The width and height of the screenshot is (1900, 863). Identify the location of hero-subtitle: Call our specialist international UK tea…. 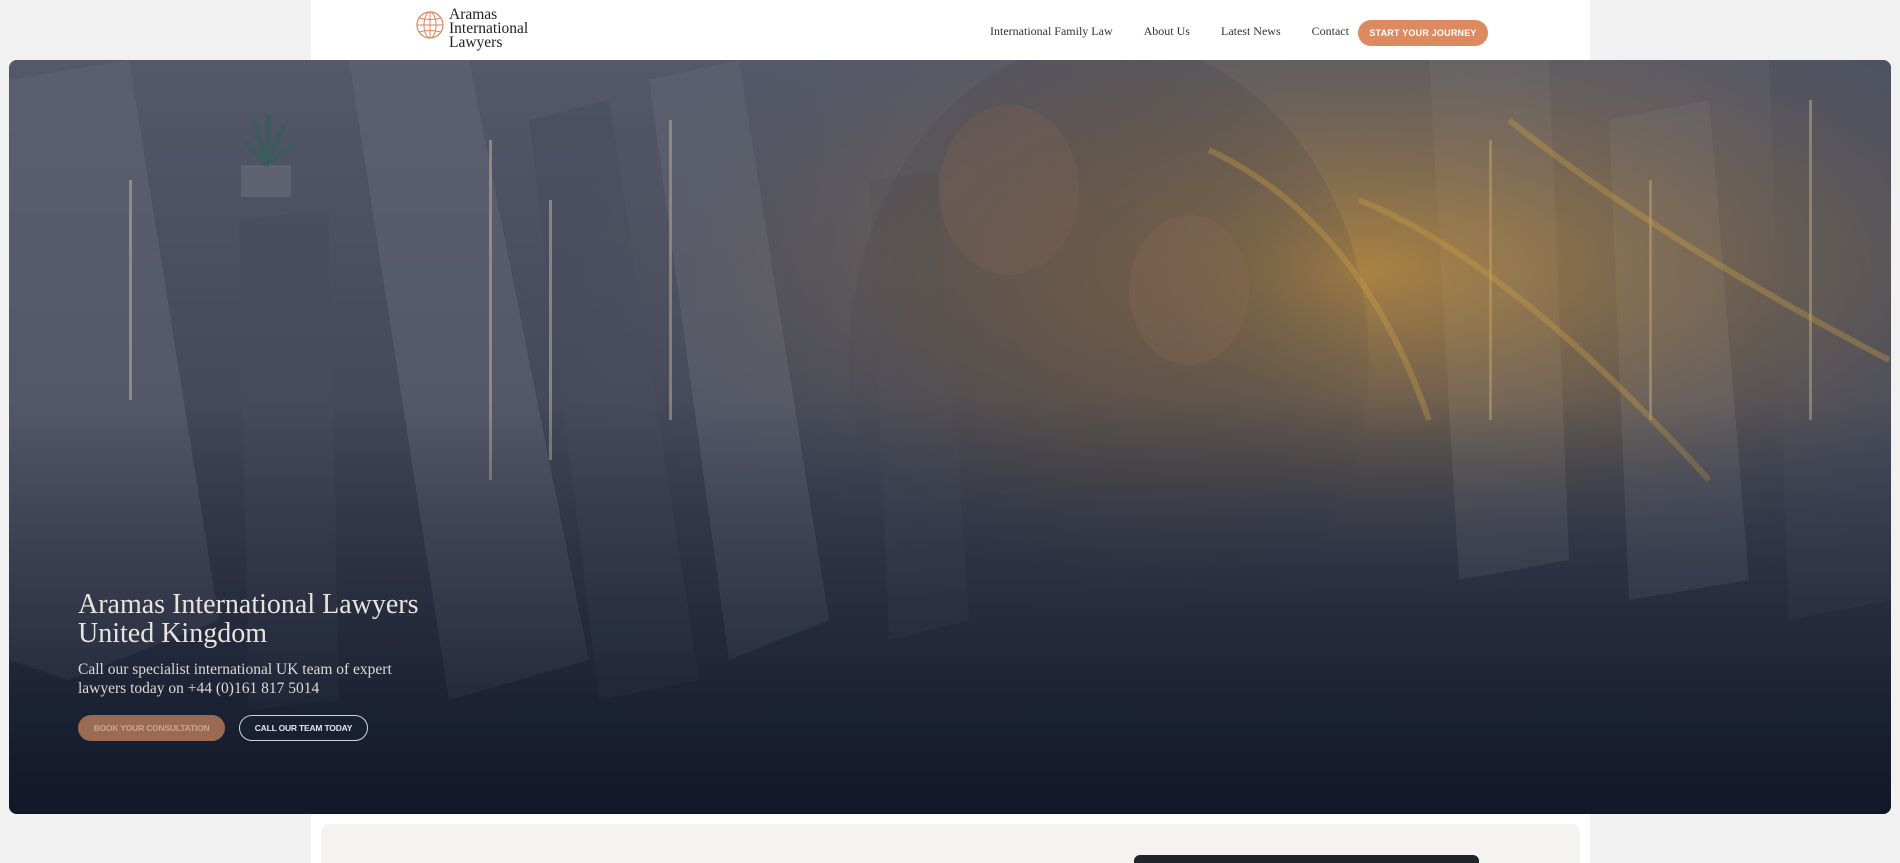
(235, 679).